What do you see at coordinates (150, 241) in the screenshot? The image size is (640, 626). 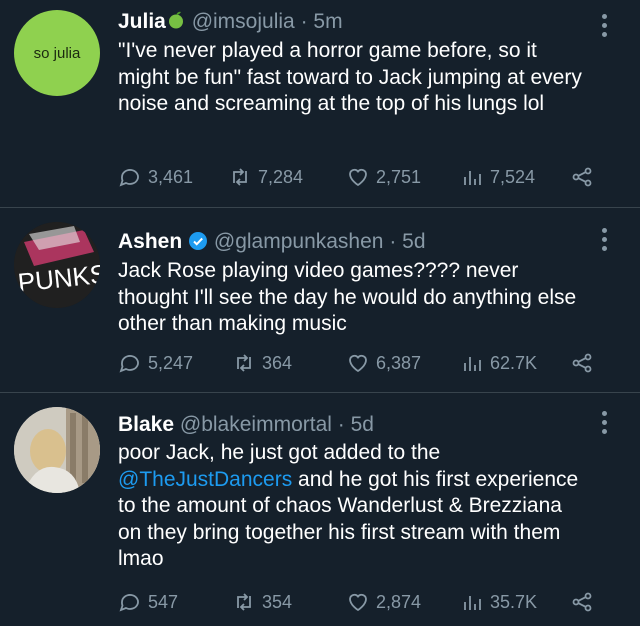 I see `display-name: Ashen` at bounding box center [150, 241].